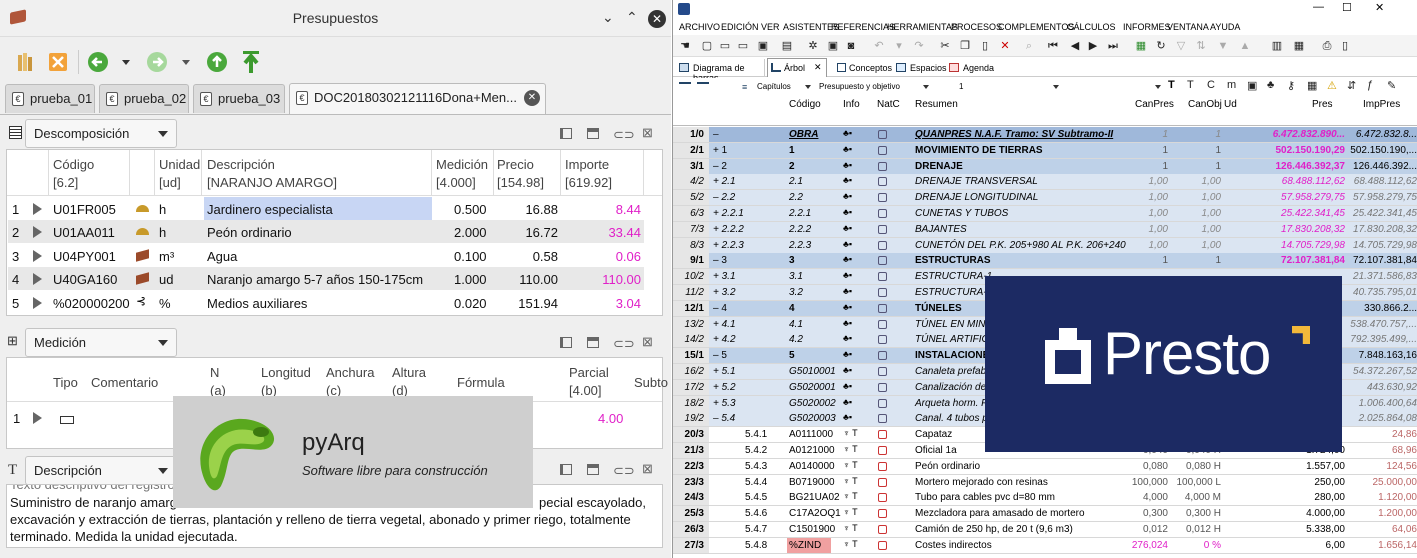 The width and height of the screenshot is (1417, 558). What do you see at coordinates (763, 46) in the screenshot?
I see `save-icon: ▣` at bounding box center [763, 46].